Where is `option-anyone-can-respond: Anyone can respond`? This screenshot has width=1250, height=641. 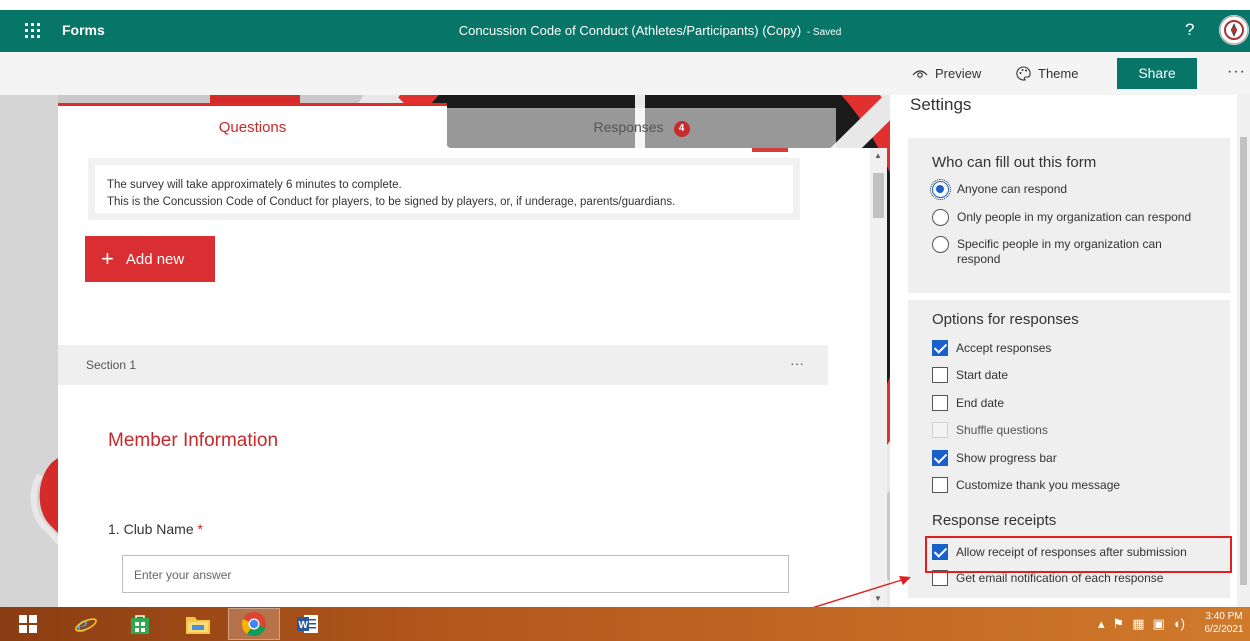
option-anyone-can-respond: Anyone can respond is located at coordinates (999, 189).